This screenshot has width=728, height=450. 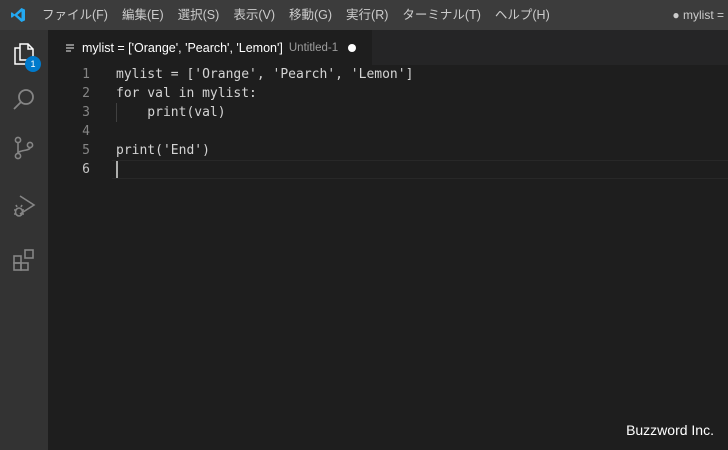 What do you see at coordinates (254, 15) in the screenshot?
I see `menu-view: 表示(V)` at bounding box center [254, 15].